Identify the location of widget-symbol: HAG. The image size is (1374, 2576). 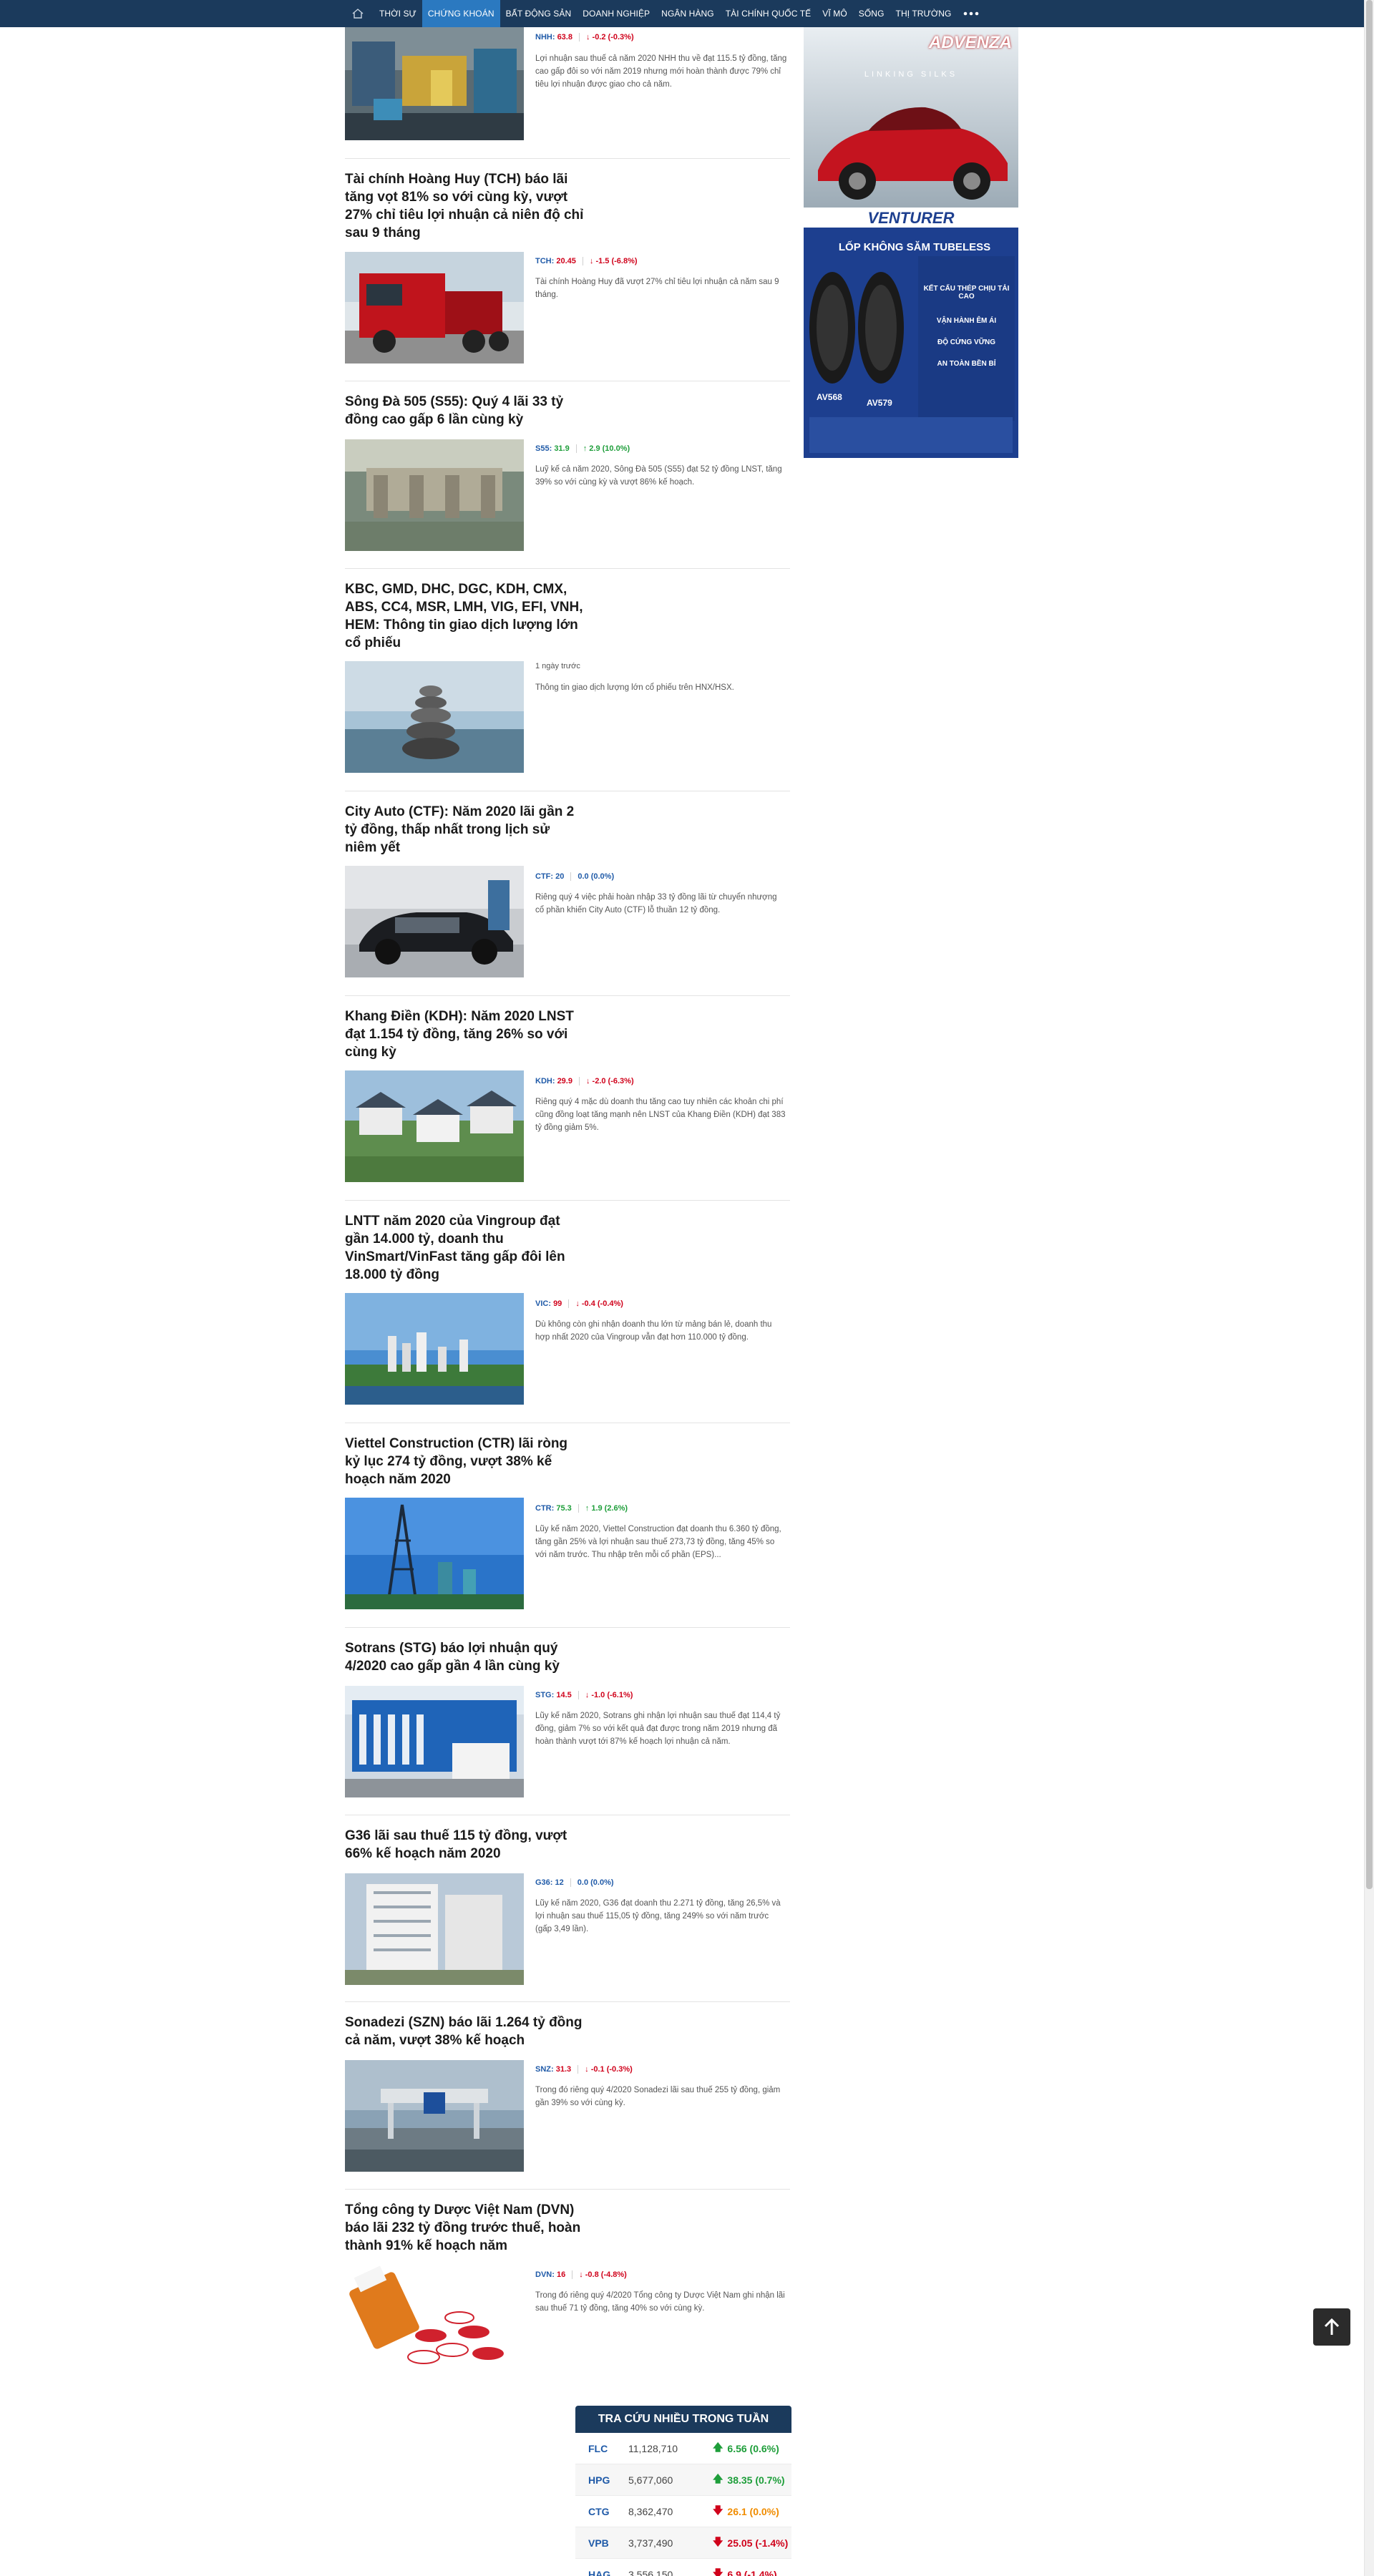
(601, 2572).